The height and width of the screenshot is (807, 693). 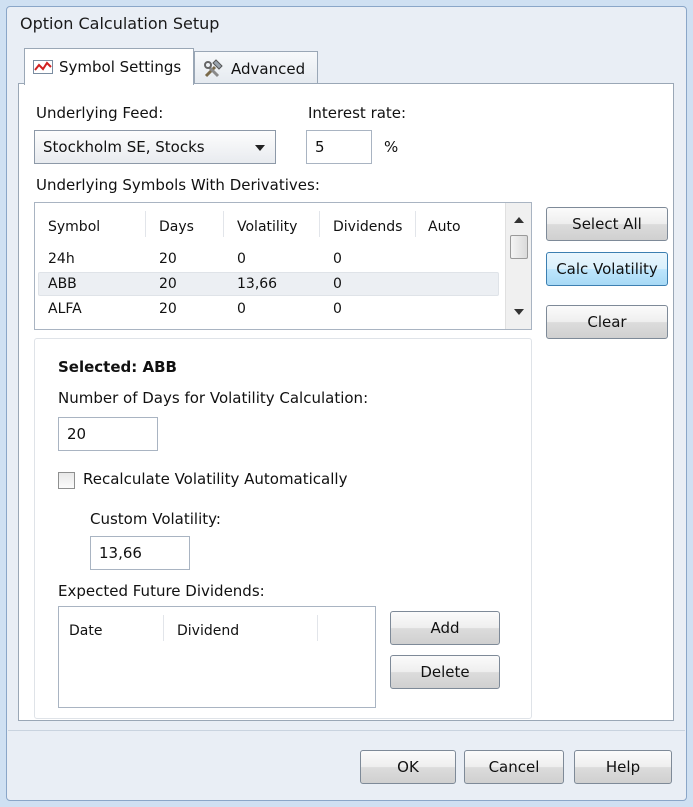 I want to click on table-cell-symbol: ABB, so click(x=62, y=284).